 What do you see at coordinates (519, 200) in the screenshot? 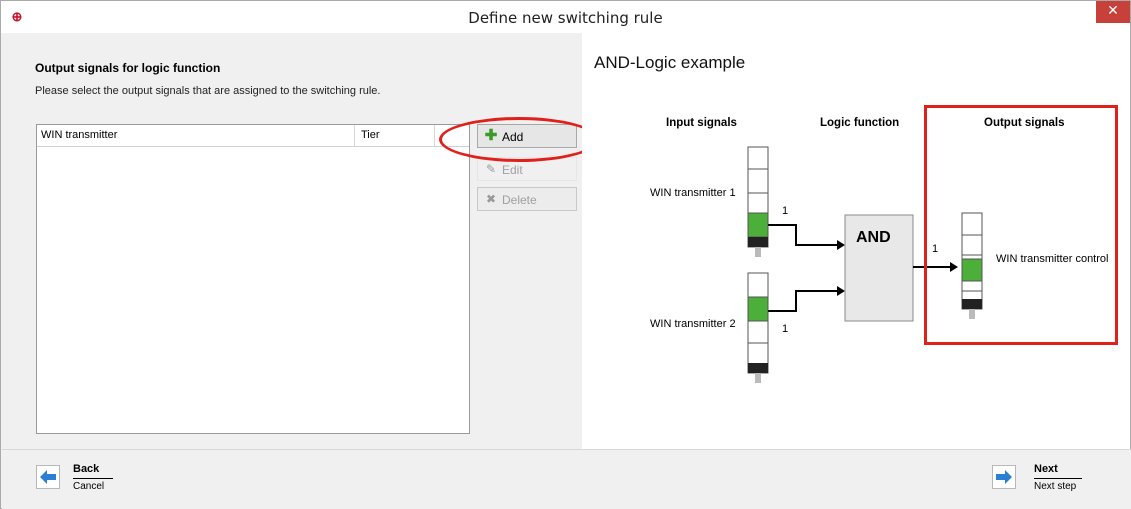
I see `delete-button-label: Delete` at bounding box center [519, 200].